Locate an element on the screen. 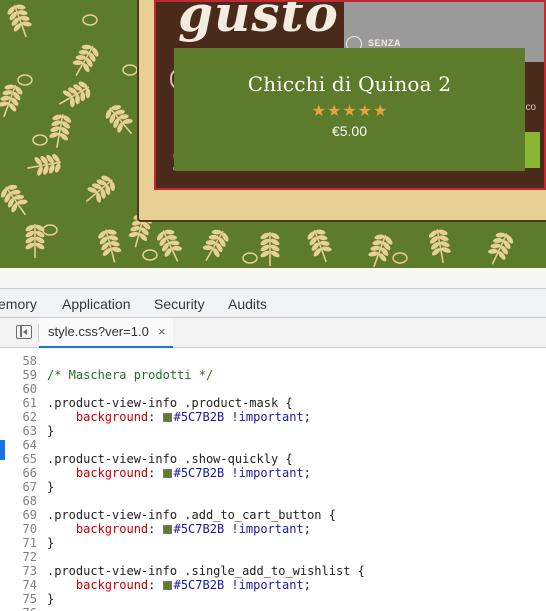 The width and height of the screenshot is (546, 611). code-line: 65 .product-view-info .show-quickly { is located at coordinates (273, 459).